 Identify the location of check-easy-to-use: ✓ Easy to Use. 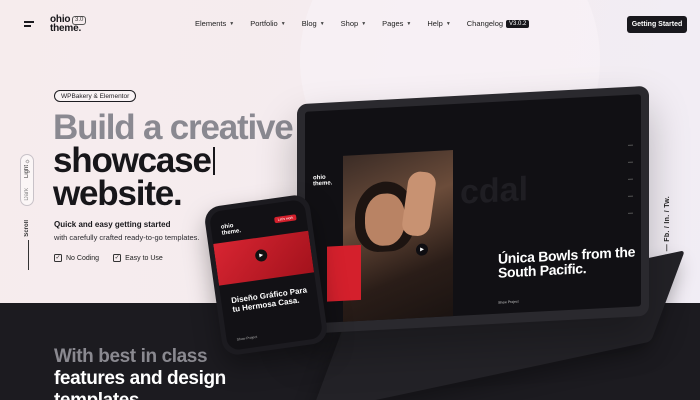
(138, 258).